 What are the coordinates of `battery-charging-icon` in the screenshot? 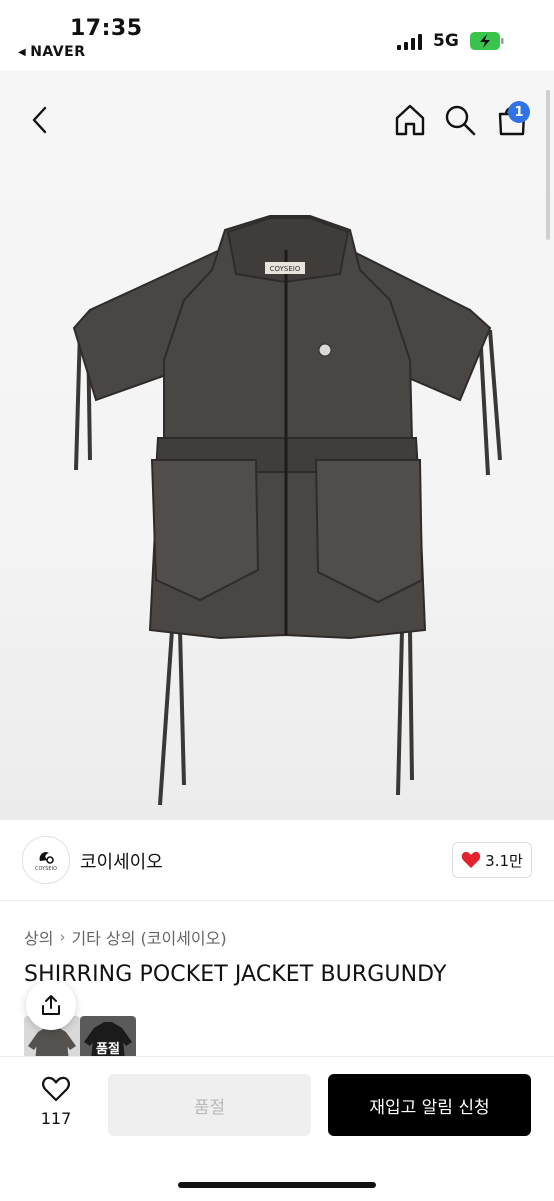 It's located at (487, 41).